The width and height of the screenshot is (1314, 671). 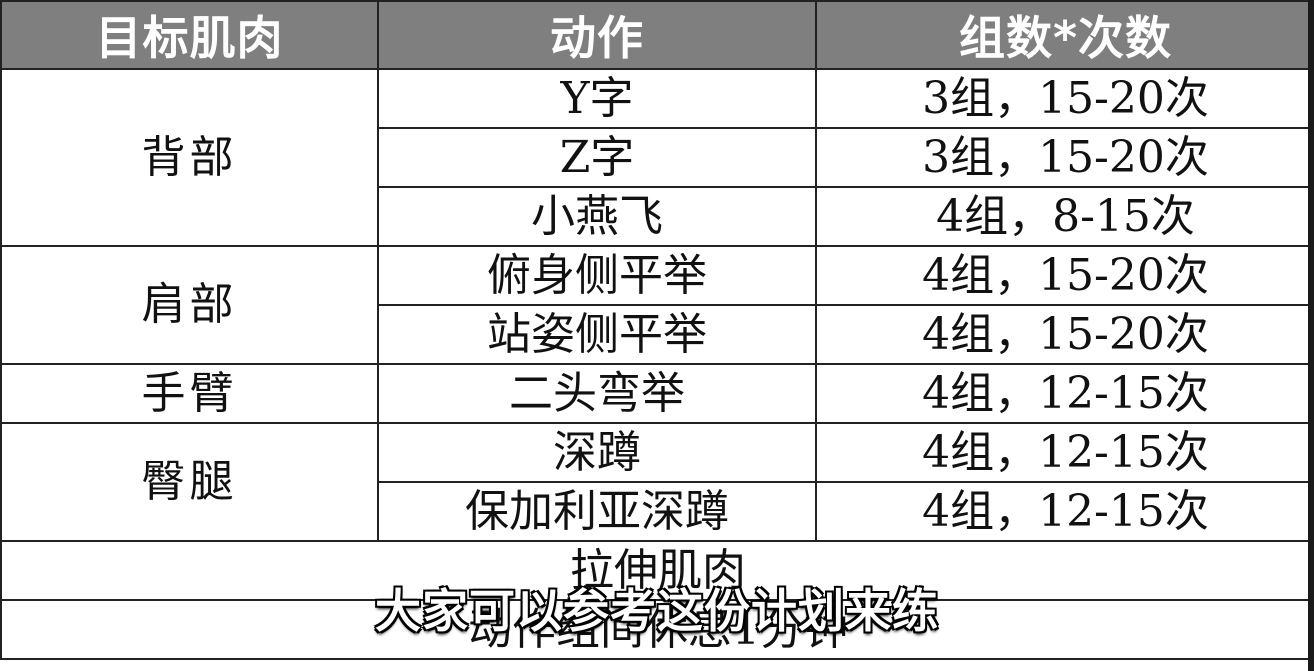 I want to click on exercise-cell: Z字, so click(x=597, y=157).